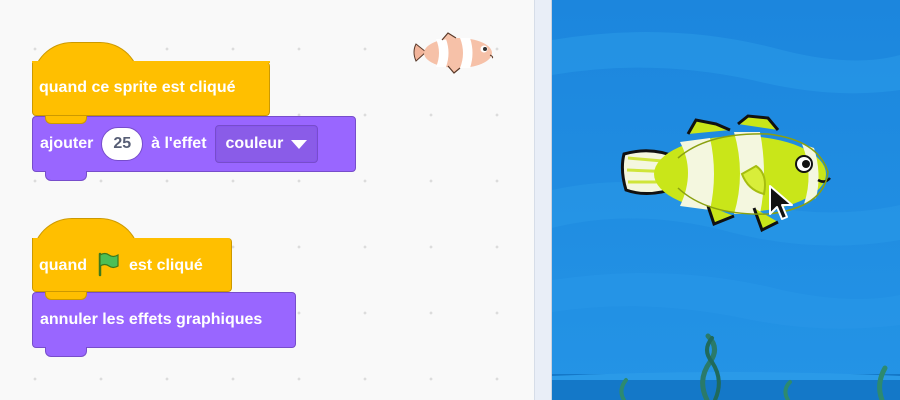  Describe the element at coordinates (455, 53) in the screenshot. I see `clownfish-sprite-thumbnail` at that location.